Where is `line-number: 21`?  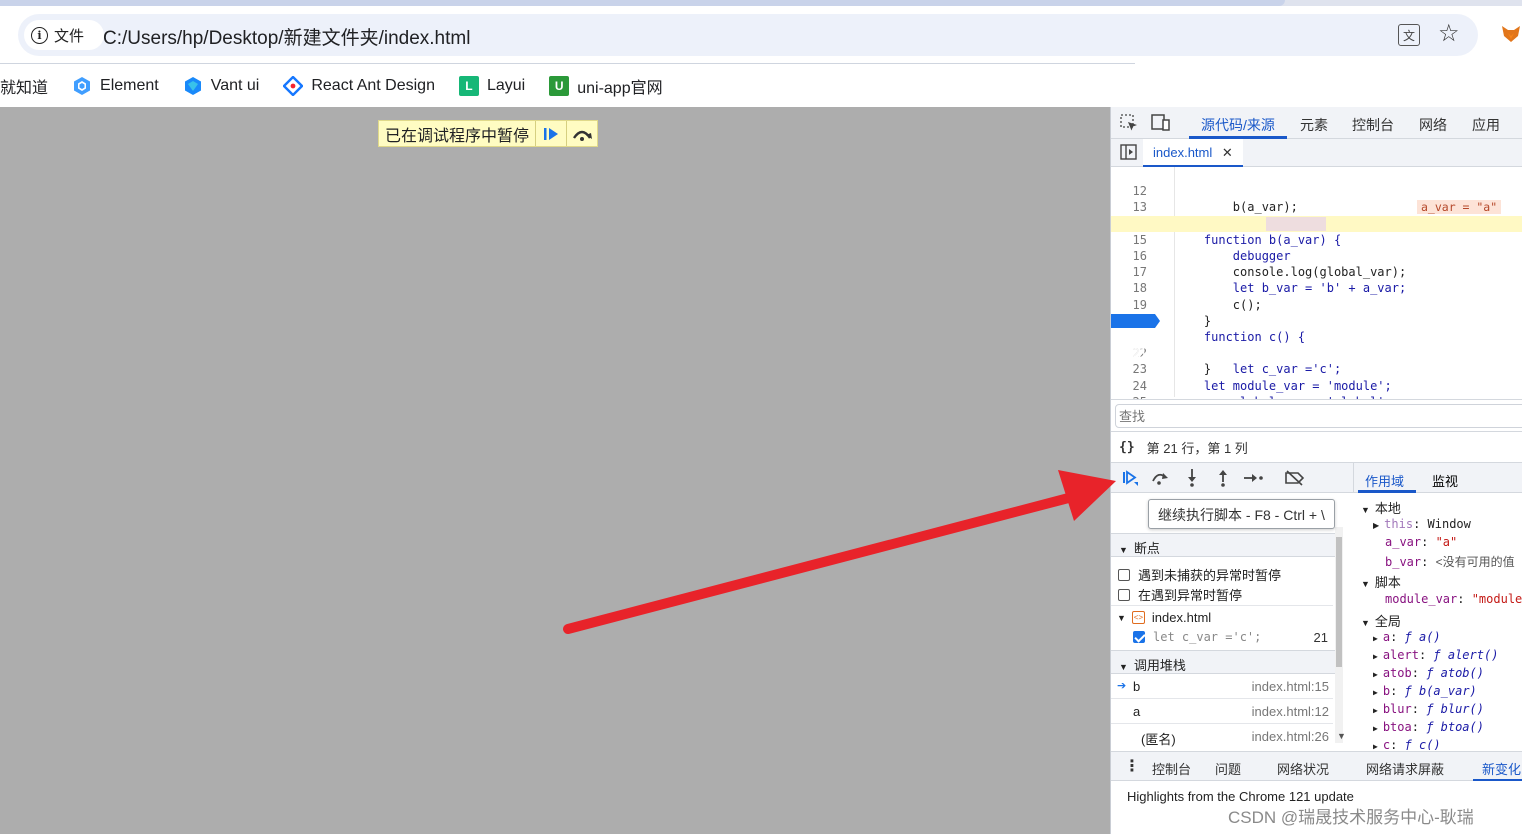
line-number: 21 is located at coordinates (1135, 353).